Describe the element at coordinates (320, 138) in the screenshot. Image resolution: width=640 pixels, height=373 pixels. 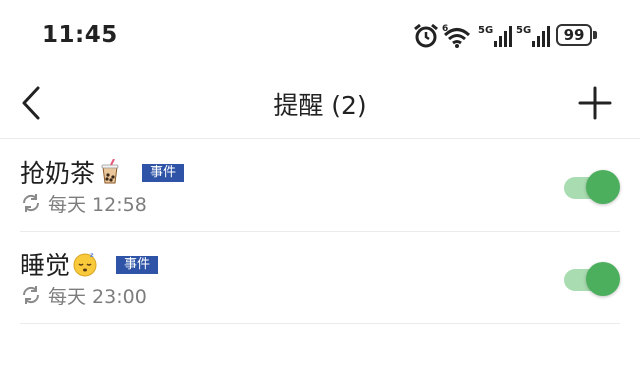
I see `header-divider` at that location.